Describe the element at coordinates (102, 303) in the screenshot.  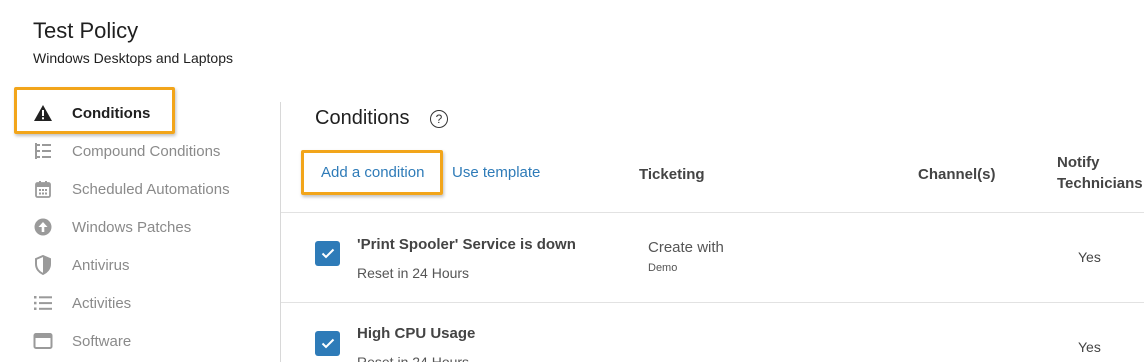
I see `sidebar-item-label: Activities` at that location.